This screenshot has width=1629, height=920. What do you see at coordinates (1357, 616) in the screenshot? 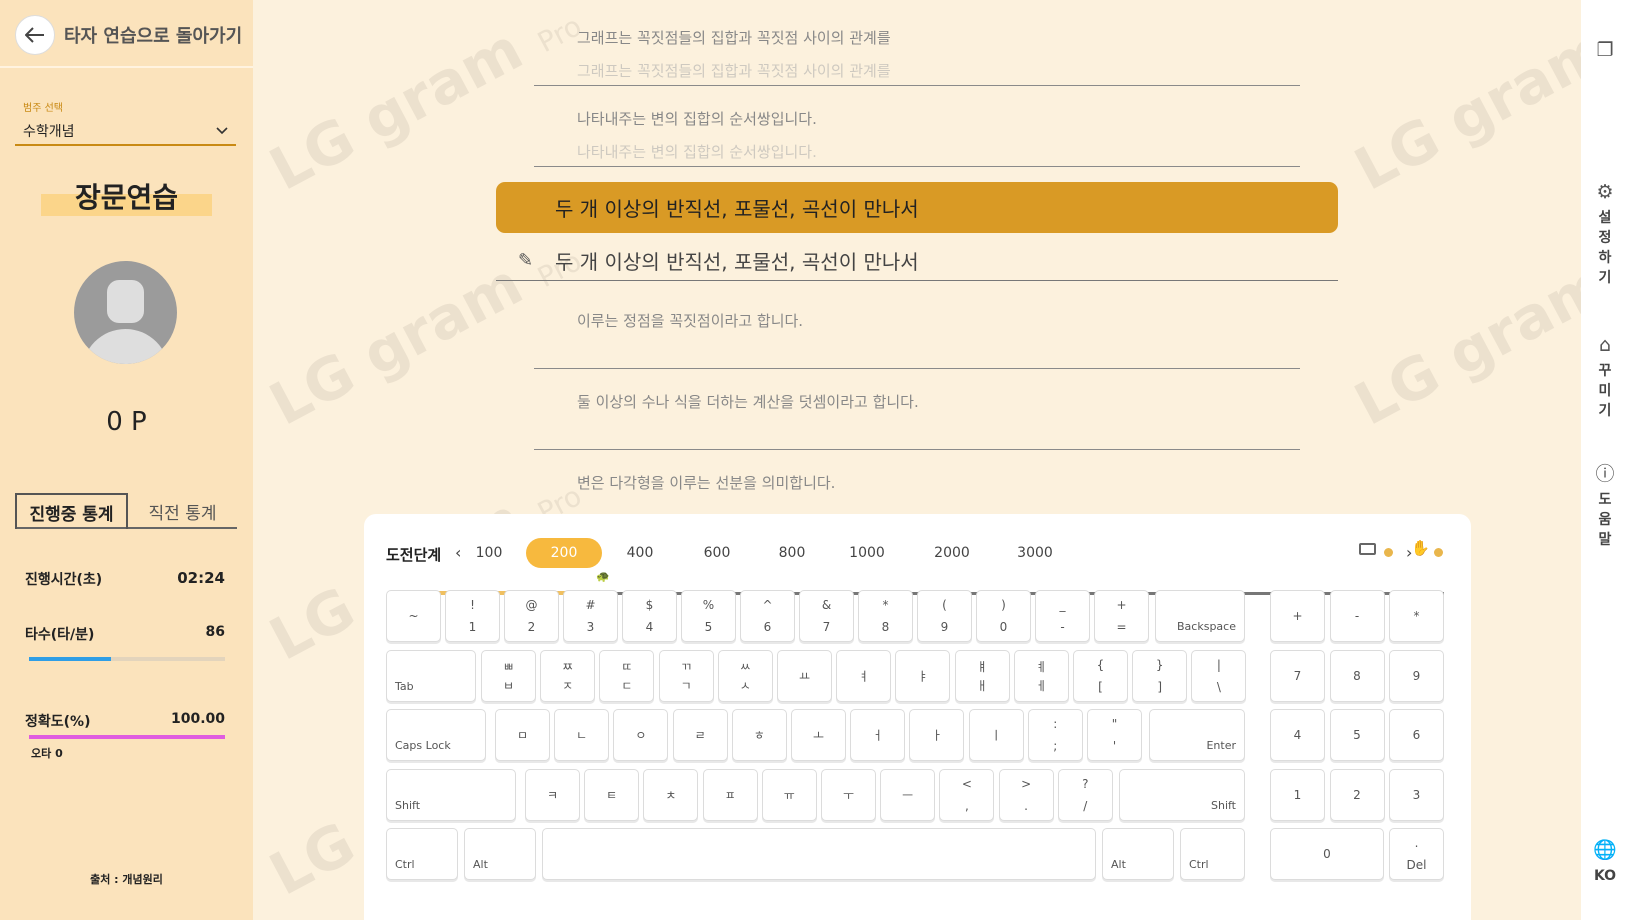
I see `numpad-key--: -` at bounding box center [1357, 616].